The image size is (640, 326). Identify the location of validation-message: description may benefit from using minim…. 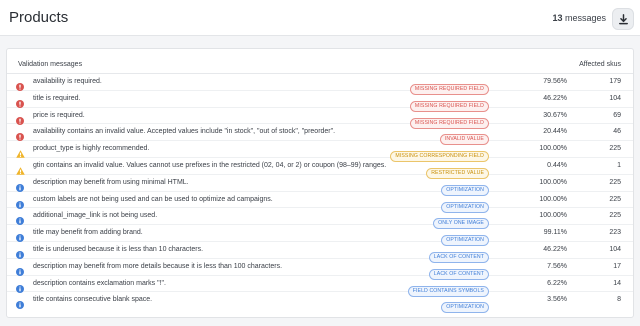
(111, 182).